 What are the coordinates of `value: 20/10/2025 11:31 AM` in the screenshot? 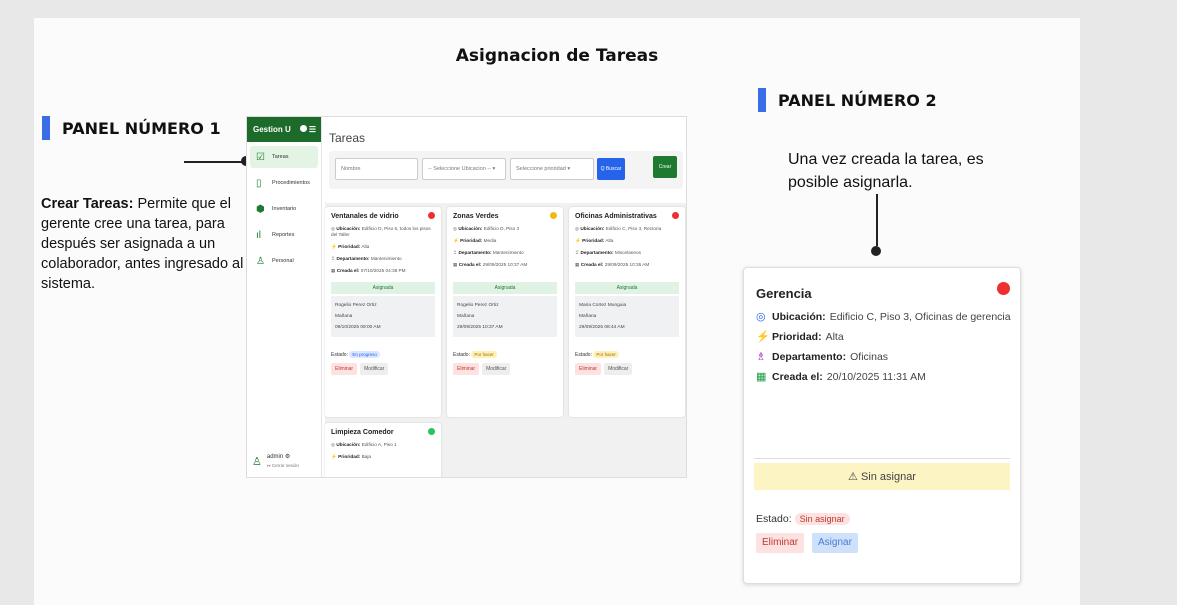 It's located at (876, 376).